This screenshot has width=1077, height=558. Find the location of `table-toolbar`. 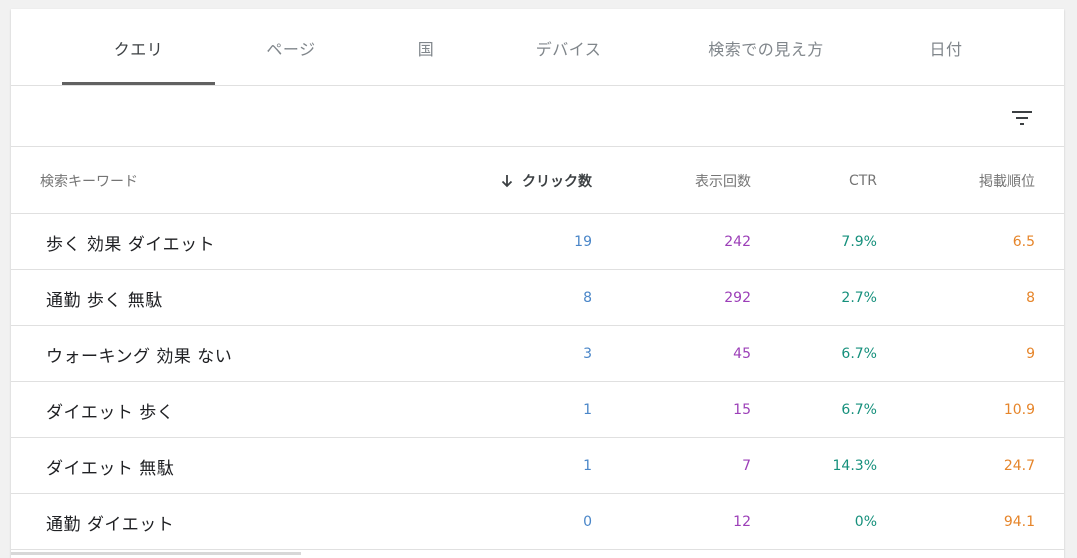

table-toolbar is located at coordinates (537, 116).